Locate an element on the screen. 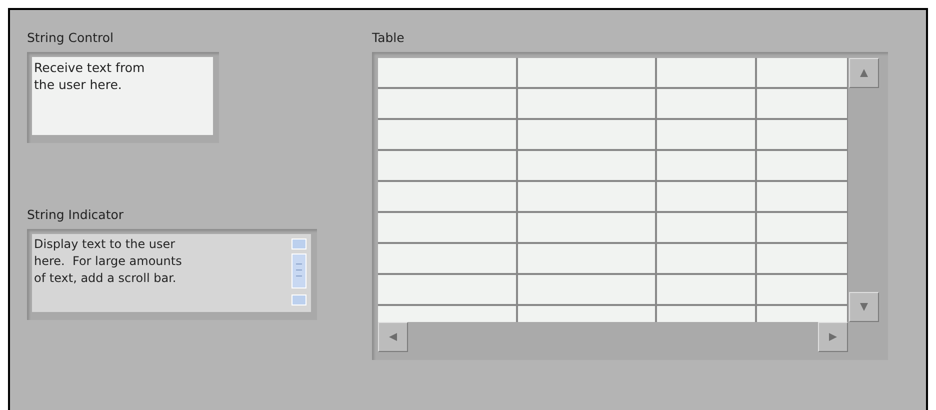 This screenshot has width=936, height=410. scroll-up-button is located at coordinates (864, 73).